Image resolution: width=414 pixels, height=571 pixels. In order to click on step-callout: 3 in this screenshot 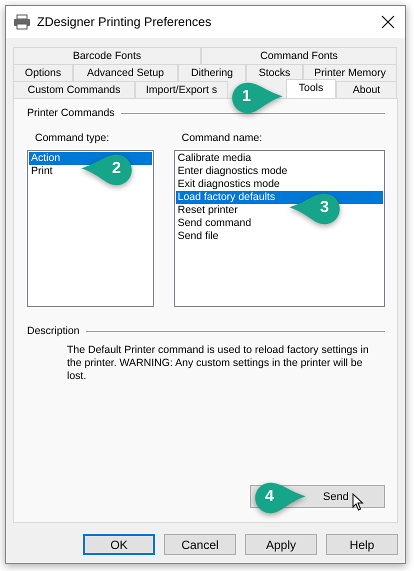, I will do `click(315, 209)`.